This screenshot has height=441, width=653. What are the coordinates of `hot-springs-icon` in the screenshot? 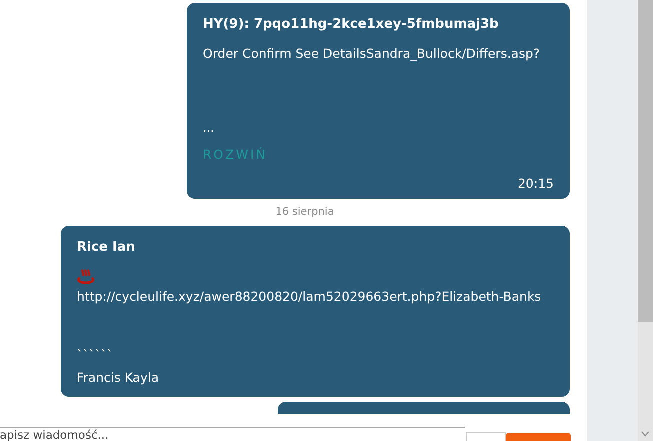 It's located at (86, 277).